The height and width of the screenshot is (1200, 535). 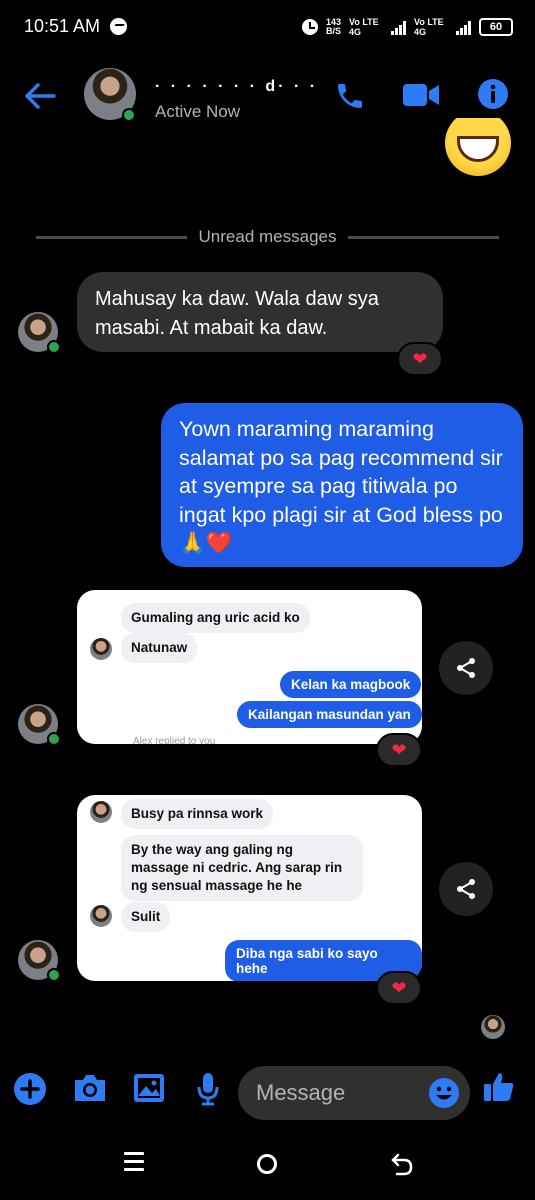 I want to click on system-navigation-bar, so click(x=267, y=1165).